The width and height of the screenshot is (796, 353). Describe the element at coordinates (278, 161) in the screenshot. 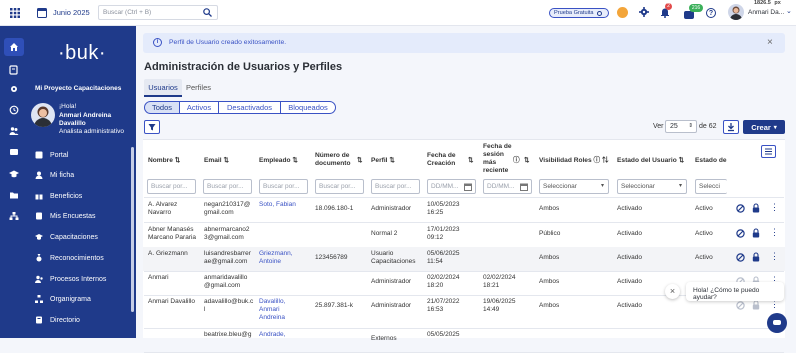

I see `header-empleado: Empleado ⇅` at that location.